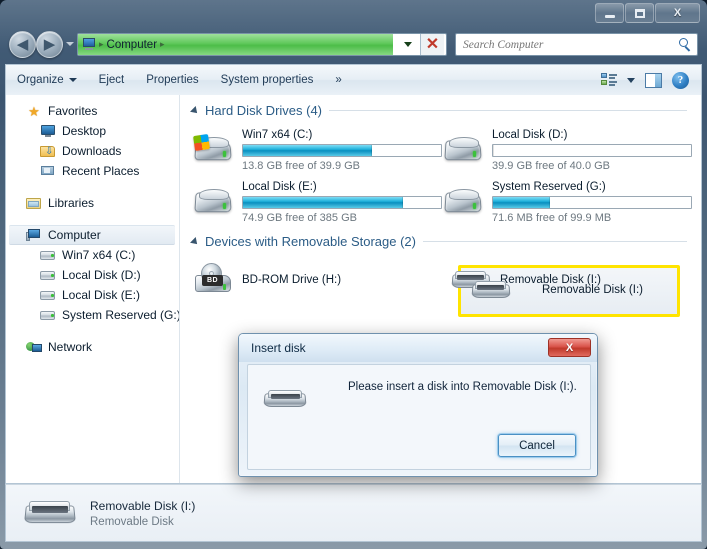 The width and height of the screenshot is (707, 549). I want to click on toolbar-organize-button: Organize, so click(47, 80).